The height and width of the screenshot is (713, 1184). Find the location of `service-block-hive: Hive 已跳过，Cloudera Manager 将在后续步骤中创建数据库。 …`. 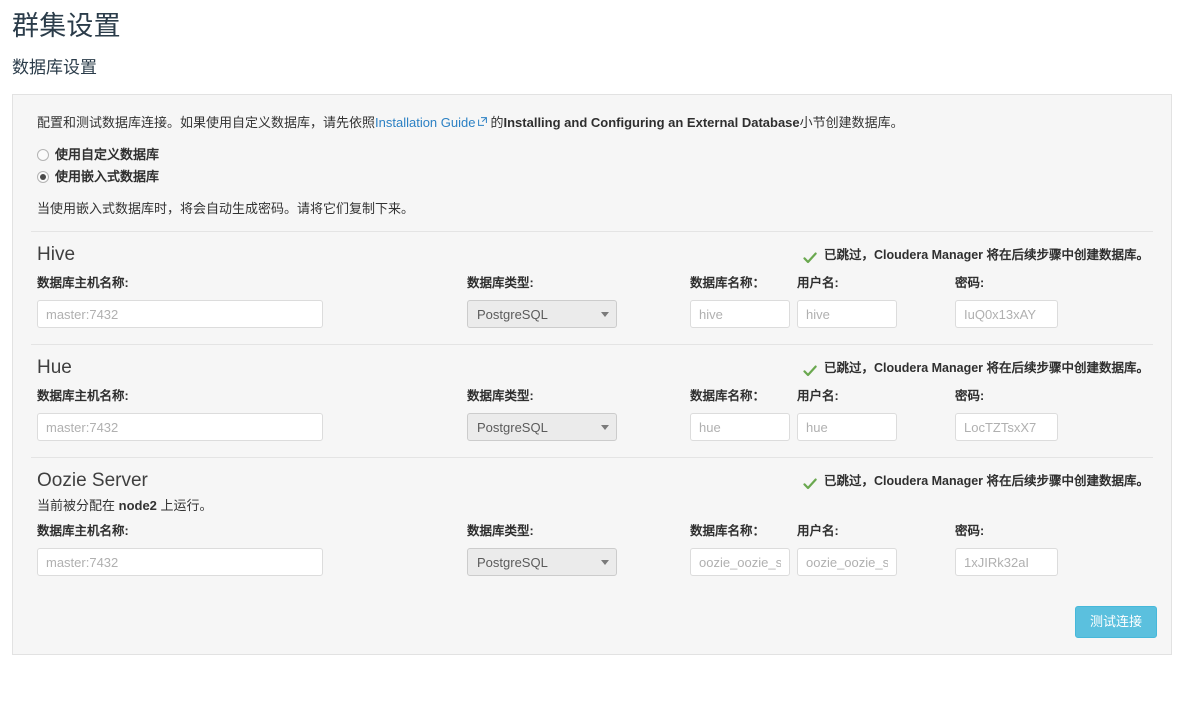

service-block-hive: Hive 已跳过，Cloudera Manager 将在后续步骤中创建数据库。 … is located at coordinates (592, 282).